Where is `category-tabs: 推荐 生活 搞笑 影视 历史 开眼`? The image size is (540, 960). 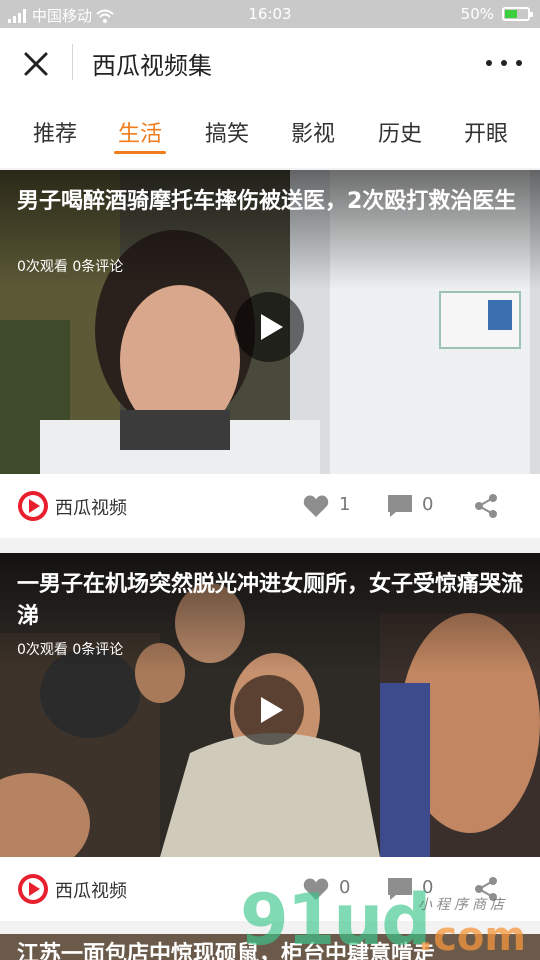
category-tabs: 推荐 生活 搞笑 影视 历史 开眼 is located at coordinates (270, 134).